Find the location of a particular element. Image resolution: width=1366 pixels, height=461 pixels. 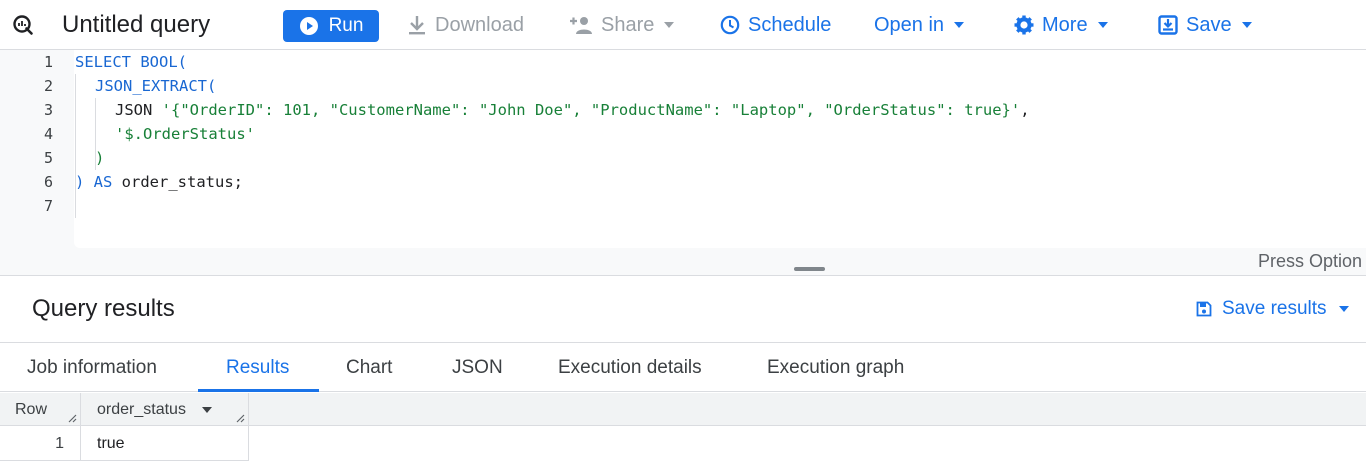

line-number: 4 is located at coordinates (48, 134).